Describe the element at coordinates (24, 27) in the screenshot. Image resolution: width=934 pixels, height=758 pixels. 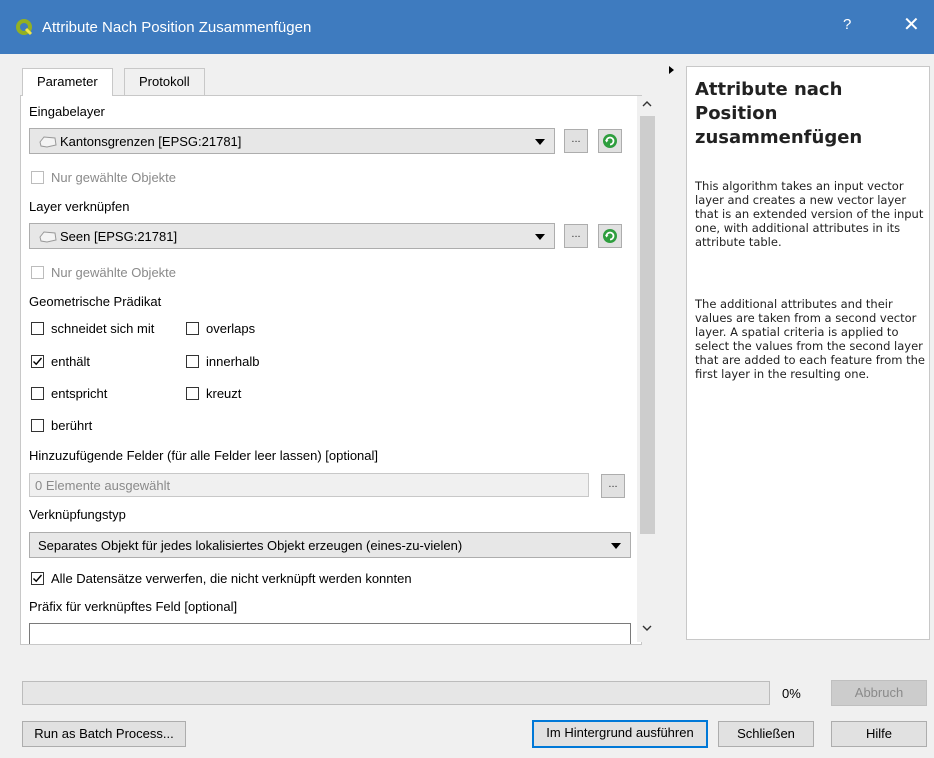
I see `qgis-logo-icon` at that location.